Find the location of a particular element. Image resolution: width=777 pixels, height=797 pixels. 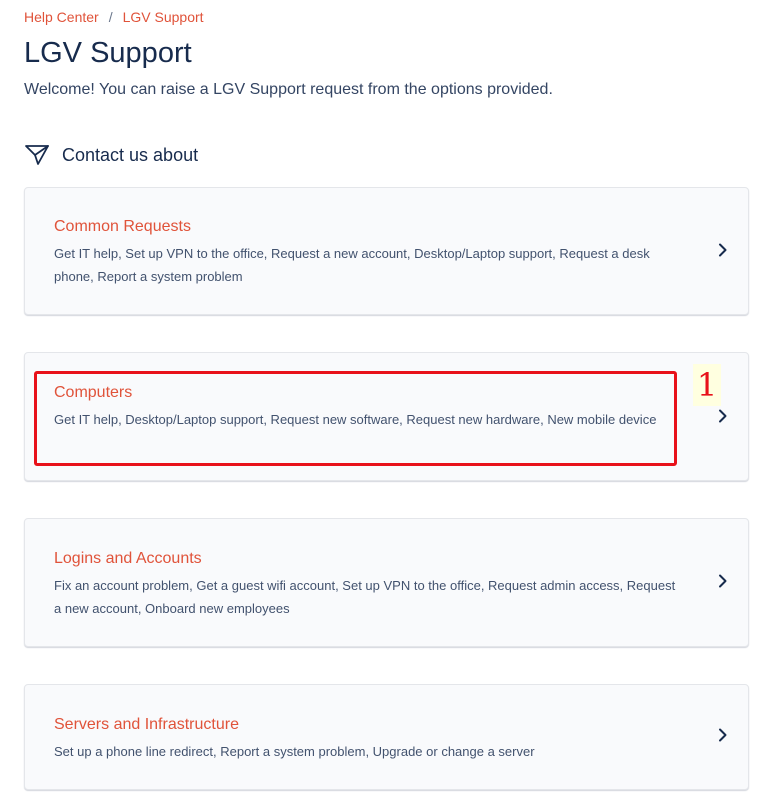

page-title: LGV Support is located at coordinates (108, 53).